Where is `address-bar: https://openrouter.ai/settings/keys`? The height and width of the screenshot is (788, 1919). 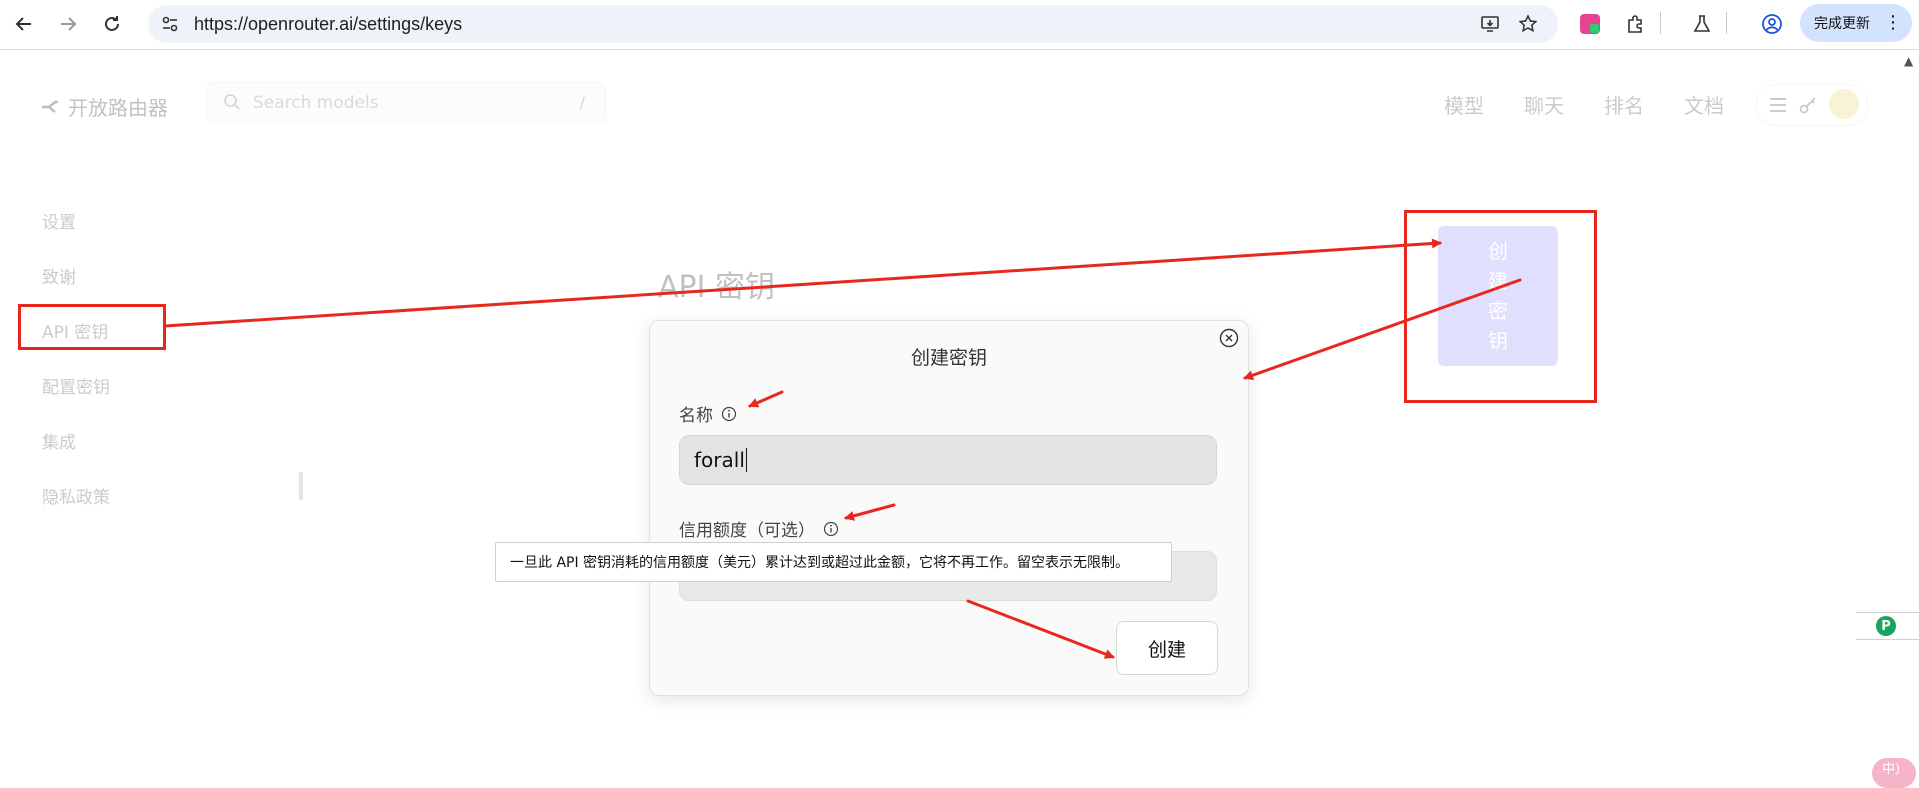
address-bar: https://openrouter.ai/settings/keys is located at coordinates (853, 24).